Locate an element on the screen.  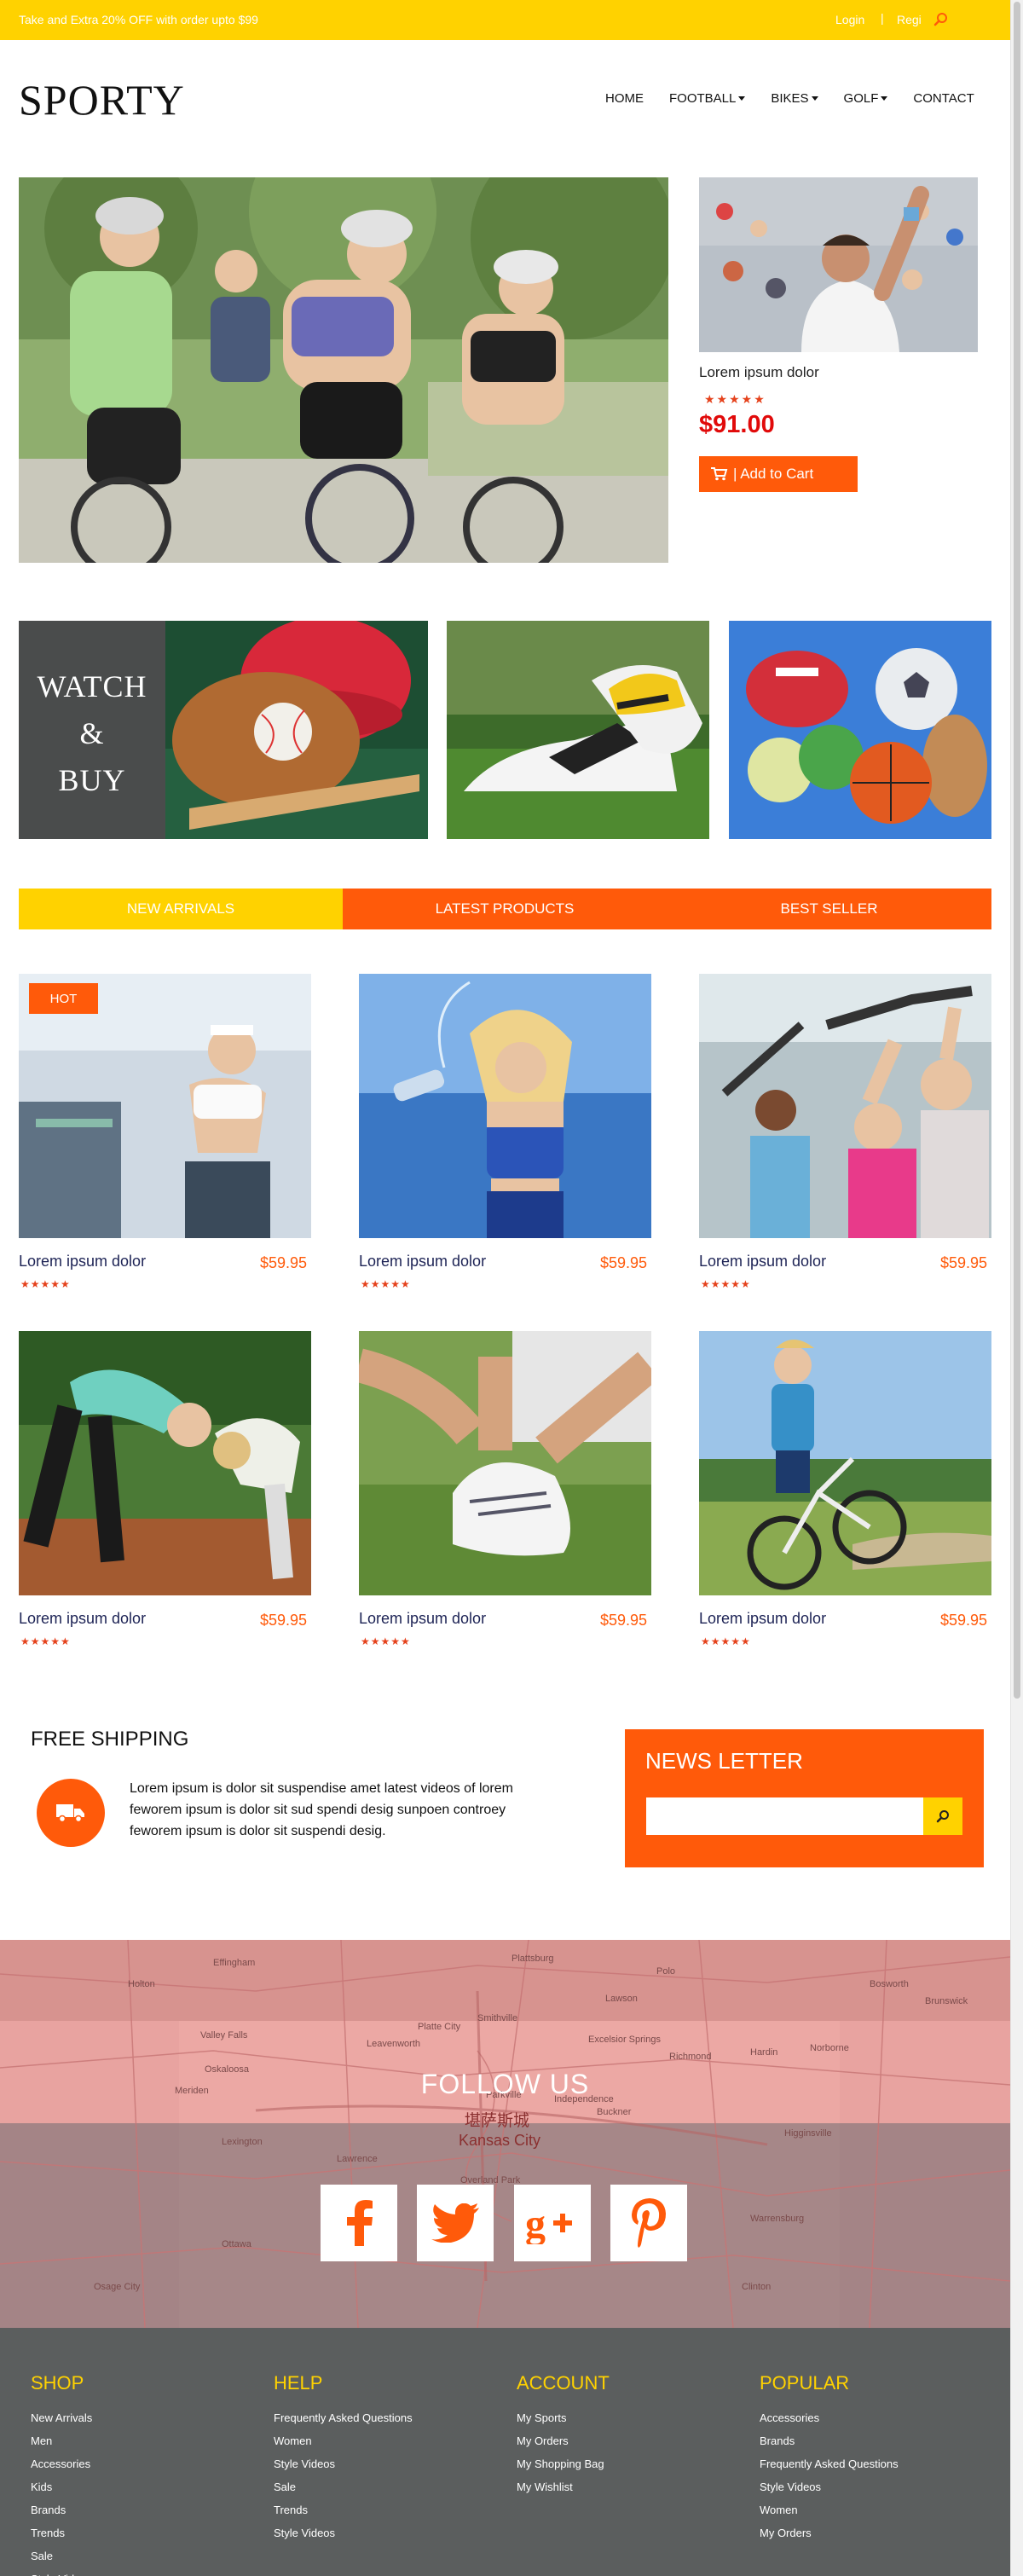
product-tabs: NEW ARRIVALS LATEST PRODUCTS BEST SELLER is located at coordinates (505, 909).